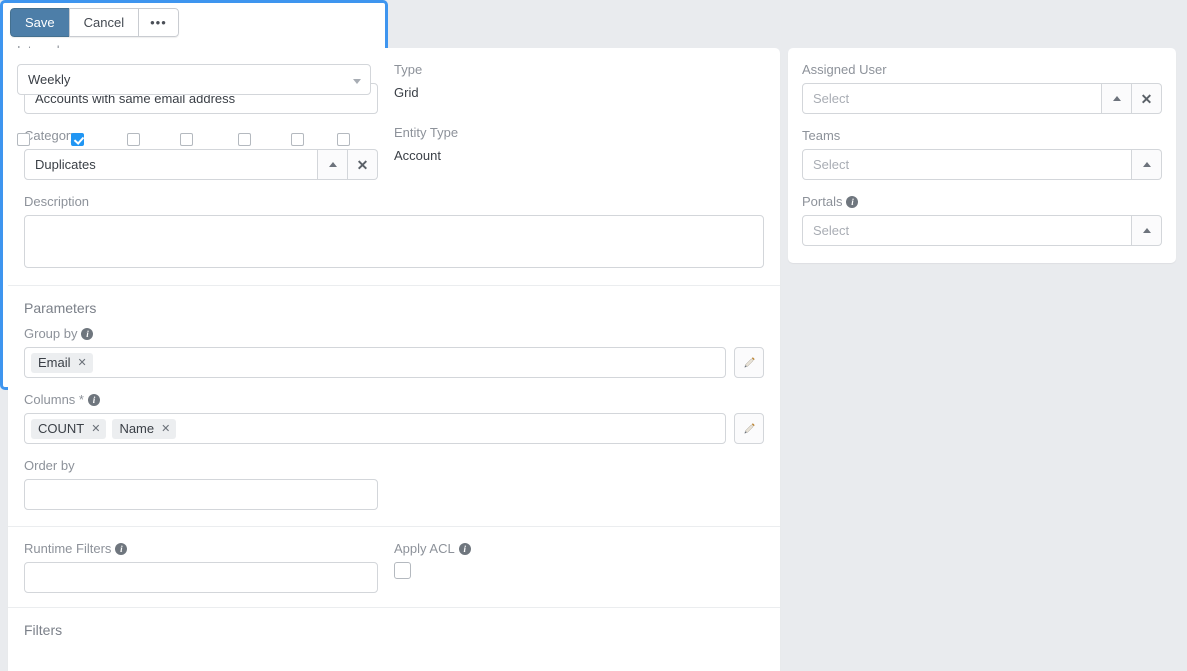 The width and height of the screenshot is (1187, 671). What do you see at coordinates (62, 362) in the screenshot?
I see `chip: Email ✕` at bounding box center [62, 362].